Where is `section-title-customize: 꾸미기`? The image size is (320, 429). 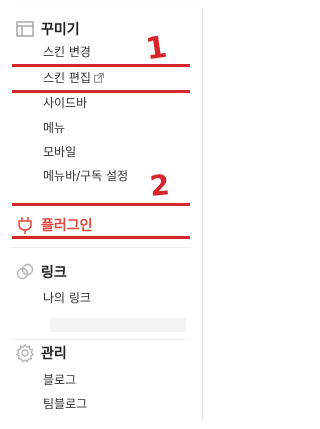 section-title-customize: 꾸미기 is located at coordinates (60, 30).